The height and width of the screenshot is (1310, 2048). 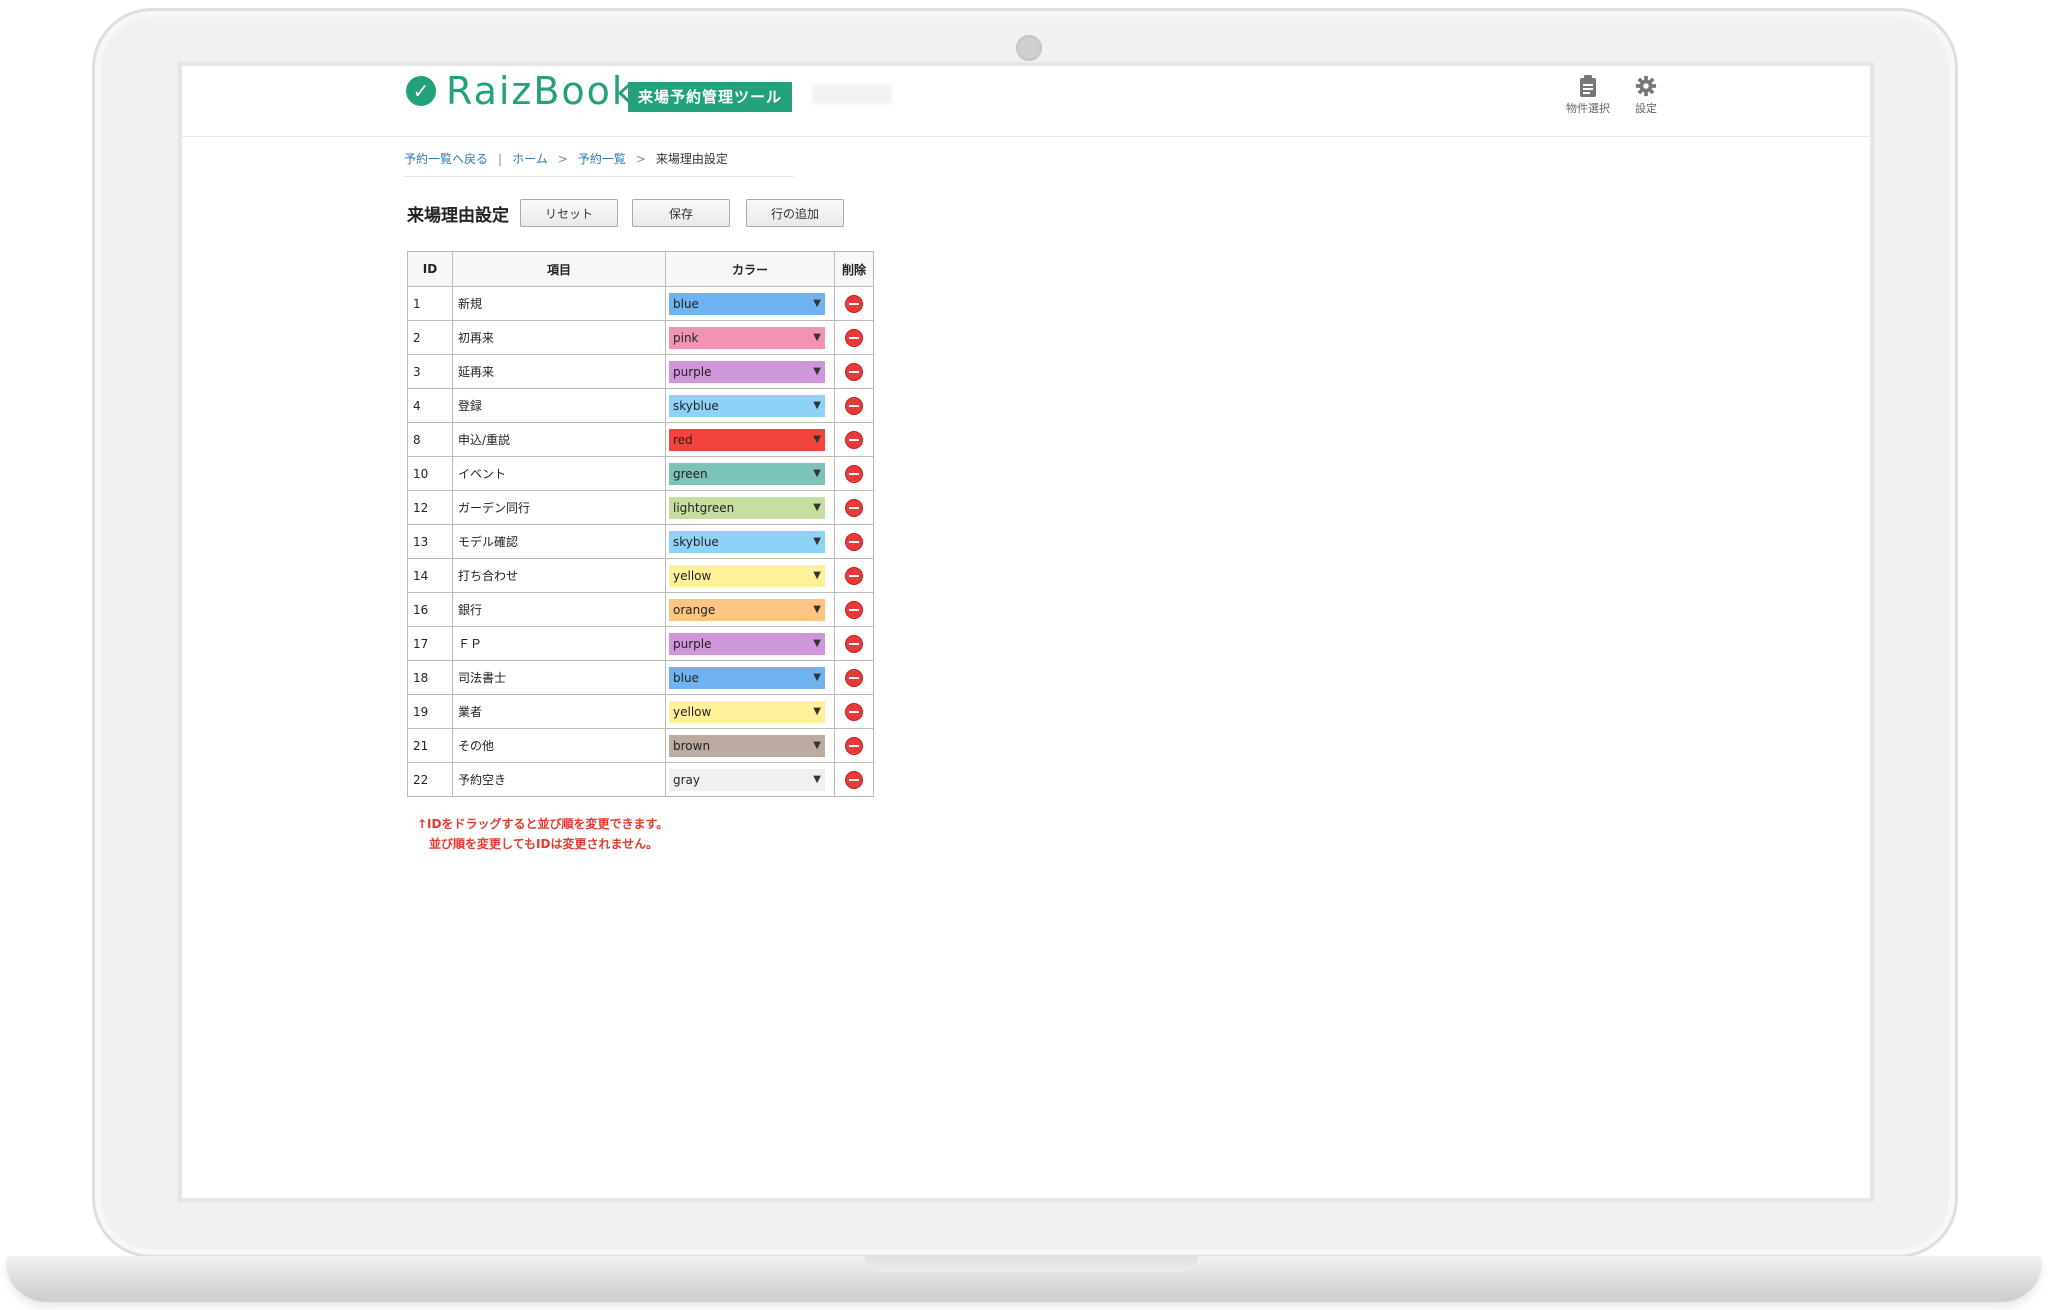 What do you see at coordinates (430, 473) in the screenshot?
I see `row-id: 10` at bounding box center [430, 473].